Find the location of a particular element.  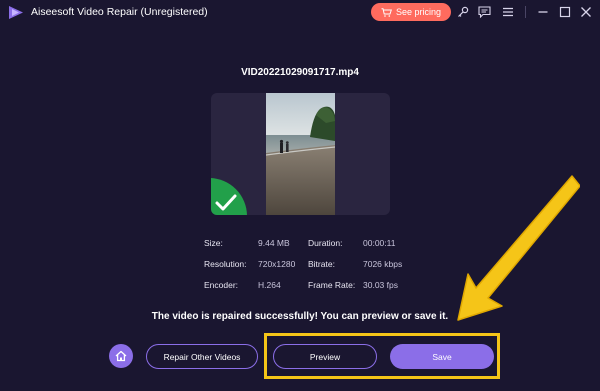

aiseesoft-logo-icon is located at coordinates (16, 12).